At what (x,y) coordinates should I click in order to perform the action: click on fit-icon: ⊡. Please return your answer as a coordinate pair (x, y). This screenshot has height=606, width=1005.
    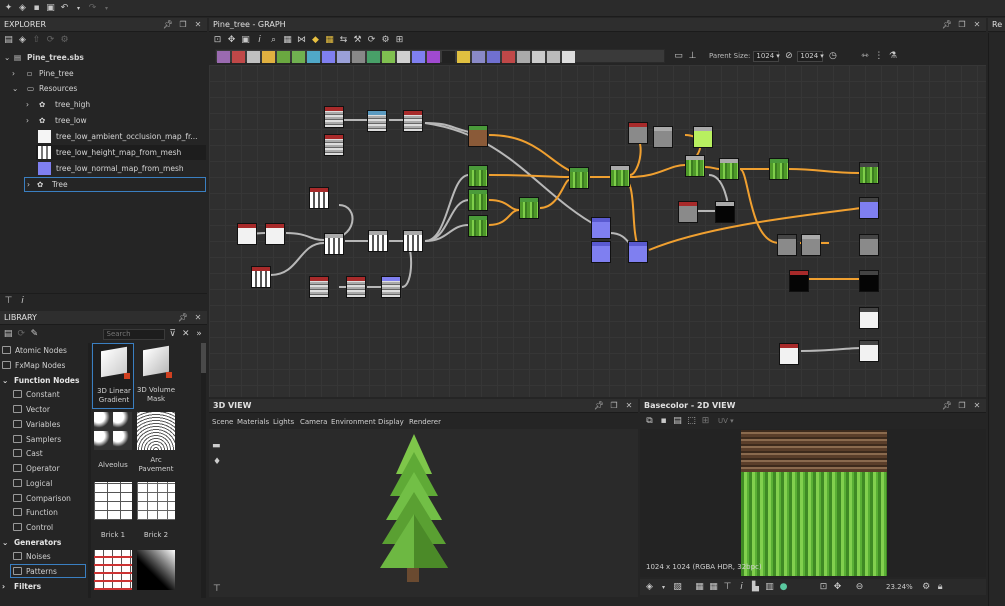
    Looking at the image, I should click on (823, 587).